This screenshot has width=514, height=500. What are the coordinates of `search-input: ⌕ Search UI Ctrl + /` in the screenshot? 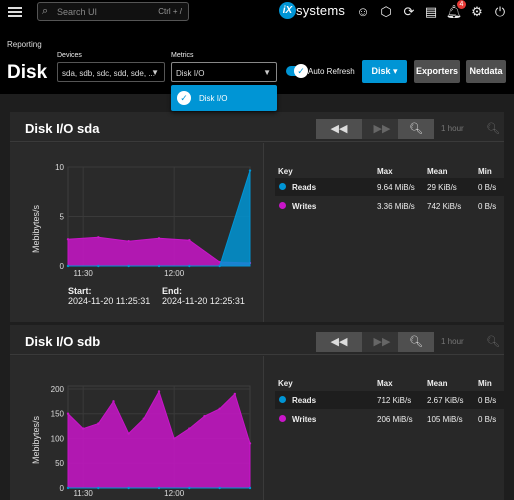 It's located at (113, 11).